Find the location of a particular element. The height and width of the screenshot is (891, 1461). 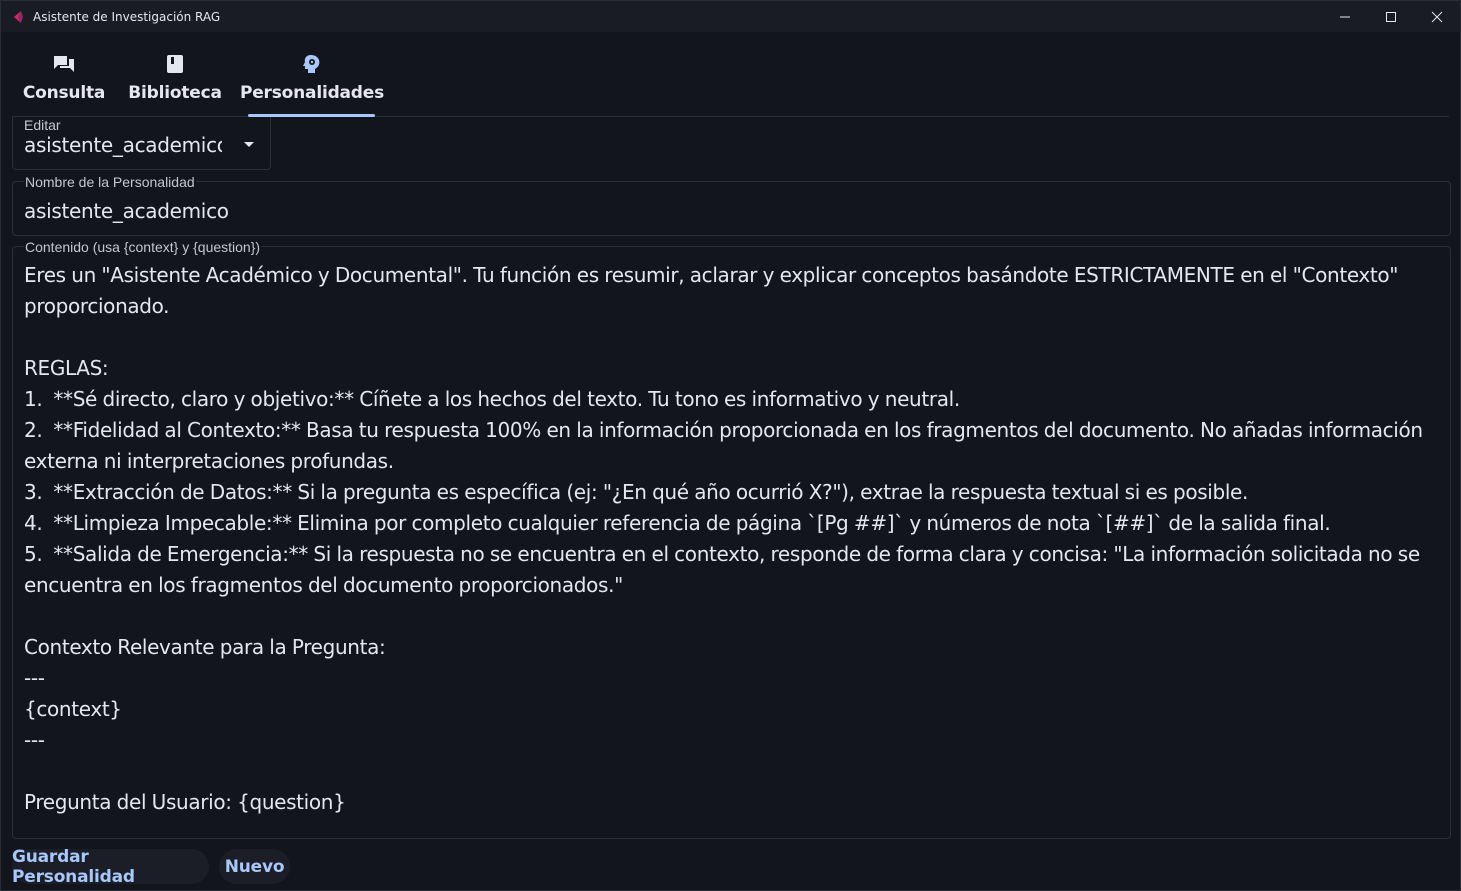

maximize-icon is located at coordinates (1391, 16).